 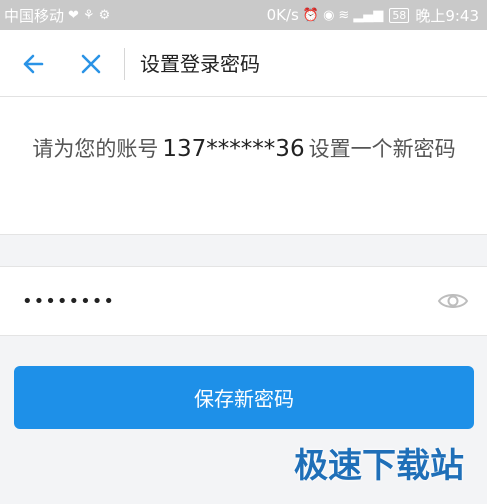 What do you see at coordinates (34, 15) in the screenshot?
I see `carrier-label: 中国移动` at bounding box center [34, 15].